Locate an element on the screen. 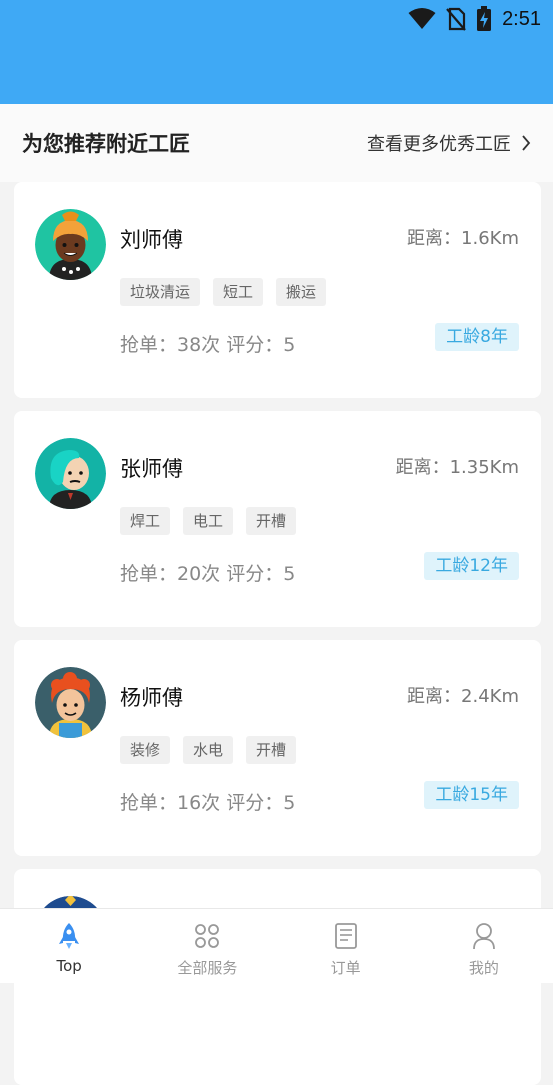  grid-icon is located at coordinates (207, 936).